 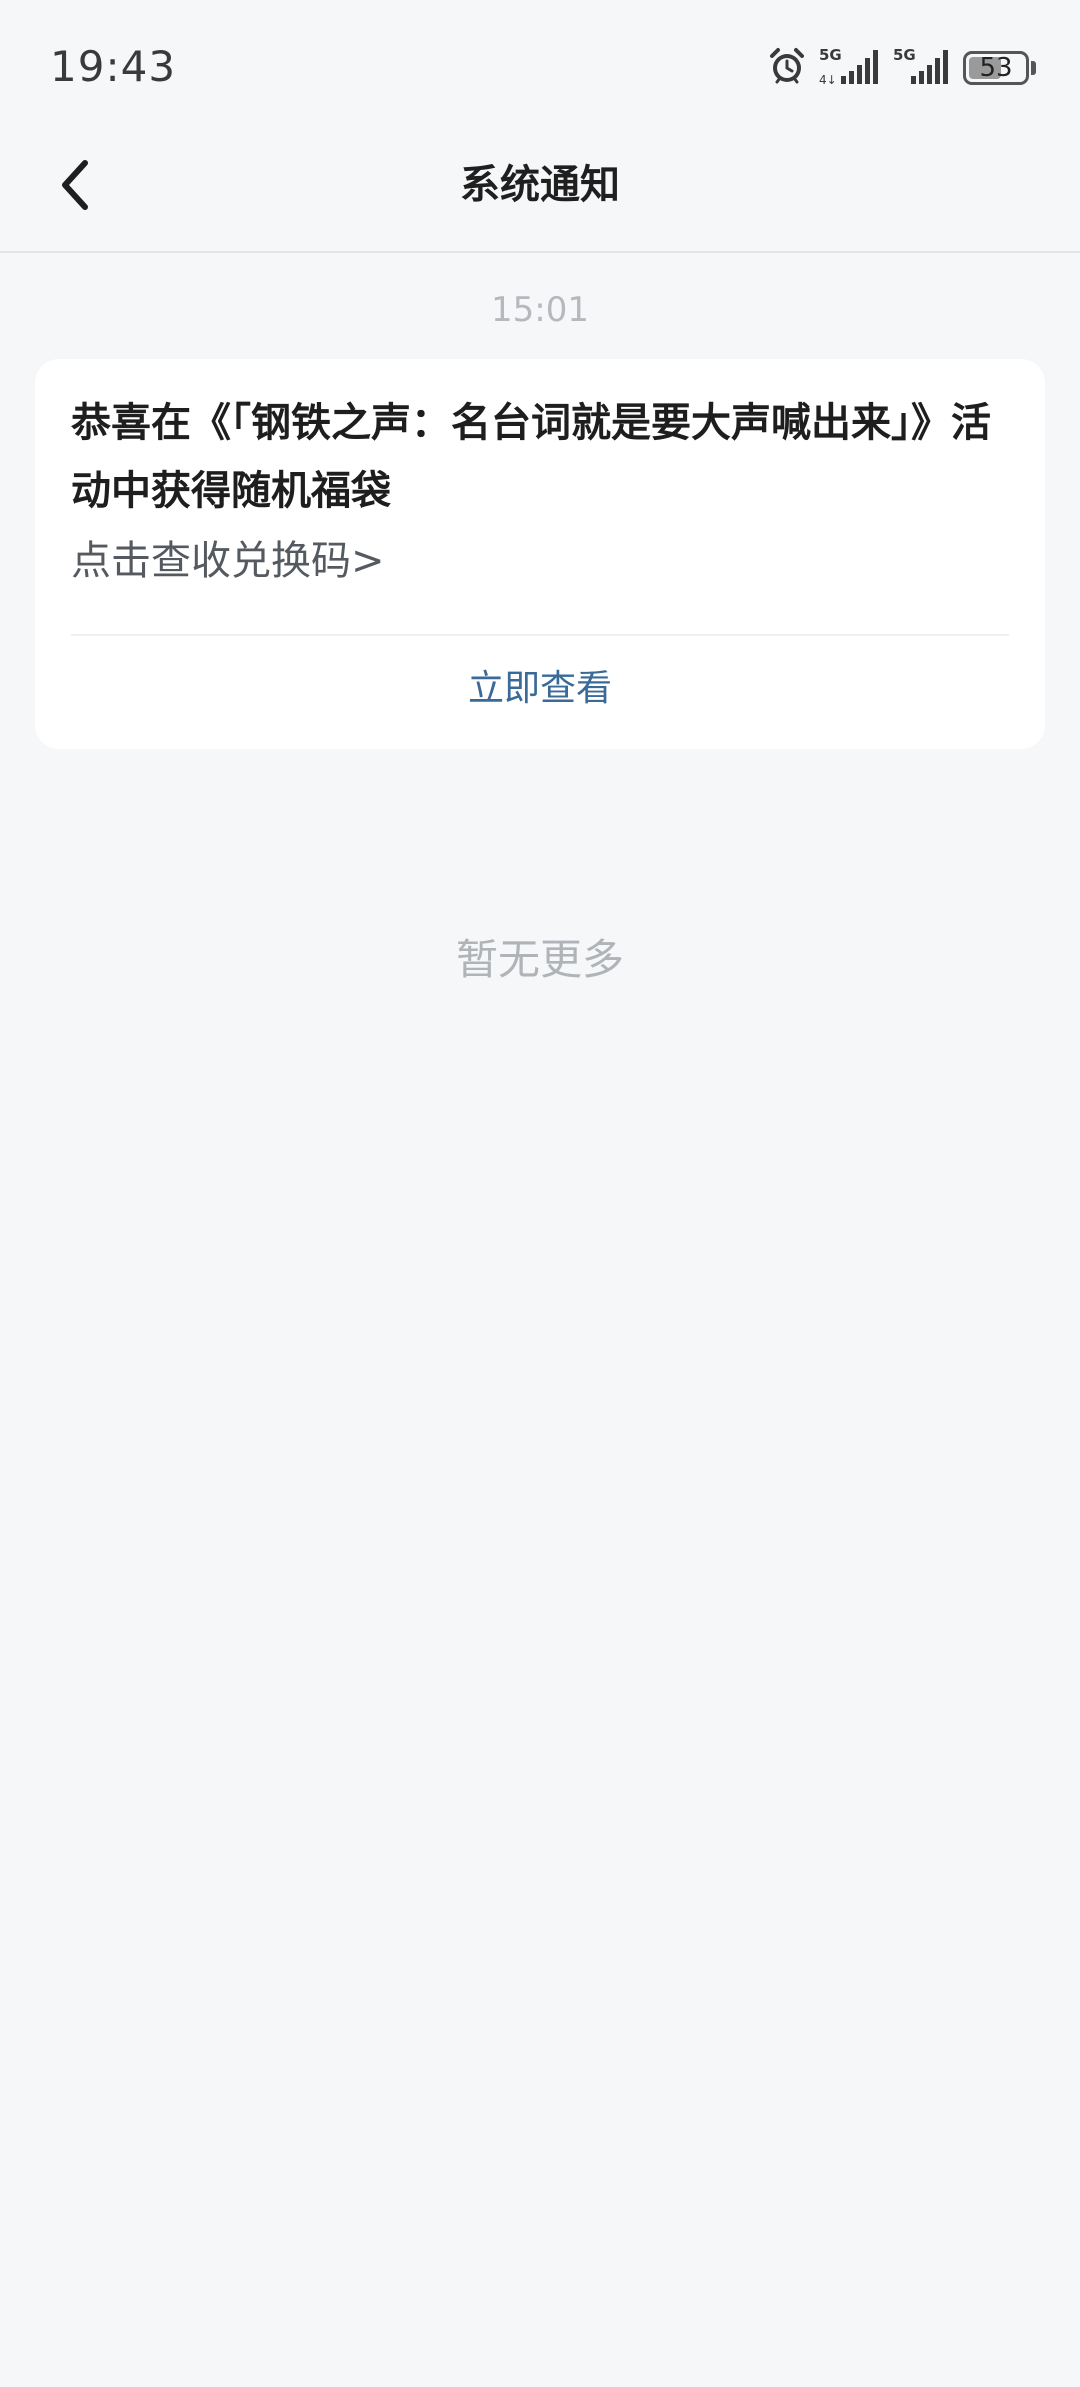 I want to click on svg-text: 4↓, so click(x=828, y=79).